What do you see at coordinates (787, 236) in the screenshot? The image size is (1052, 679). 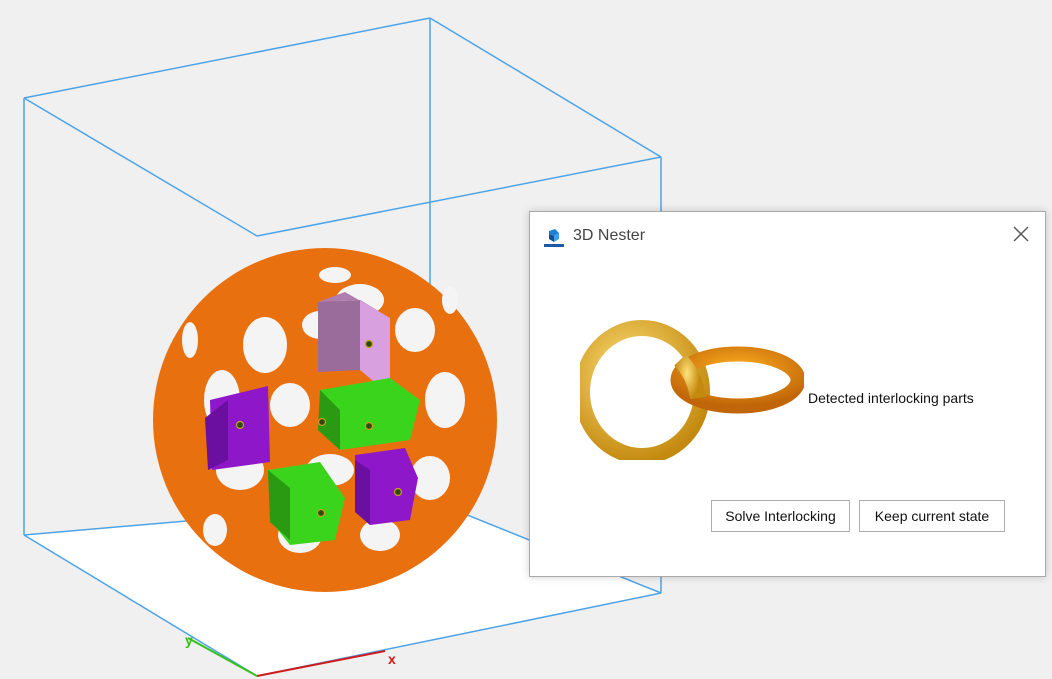 I see `dialog-titlebar: 3D Nester` at bounding box center [787, 236].